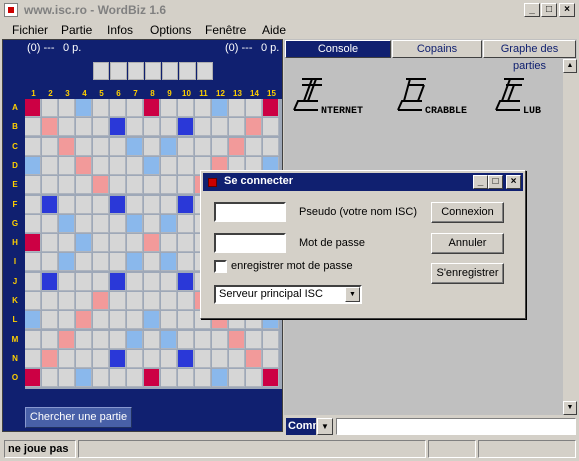 This screenshot has height=461, width=579. Describe the element at coordinates (495, 182) in the screenshot. I see `dialog-maximize-button: □` at that location.